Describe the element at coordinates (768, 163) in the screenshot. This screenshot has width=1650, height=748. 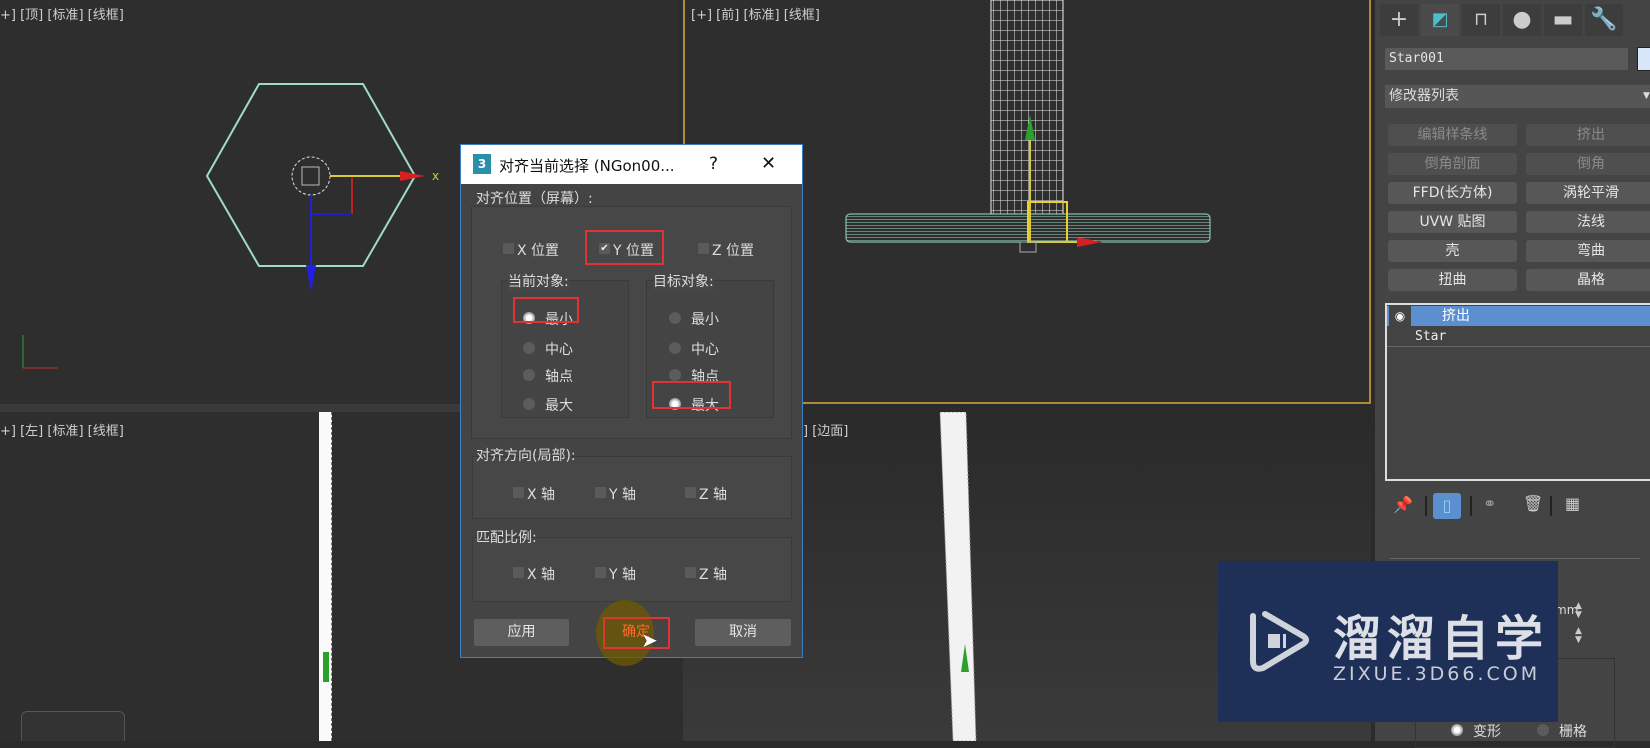
I see `close-icon: ✕` at that location.